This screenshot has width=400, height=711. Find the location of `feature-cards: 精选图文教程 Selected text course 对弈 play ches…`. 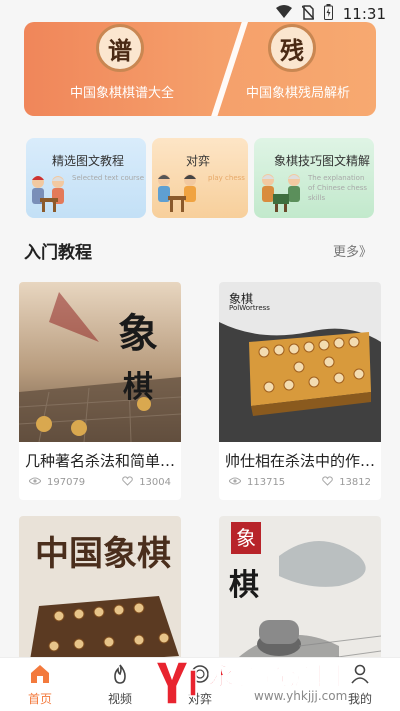

feature-cards: 精选图文教程 Selected text course 对弈 play ches… is located at coordinates (200, 178).